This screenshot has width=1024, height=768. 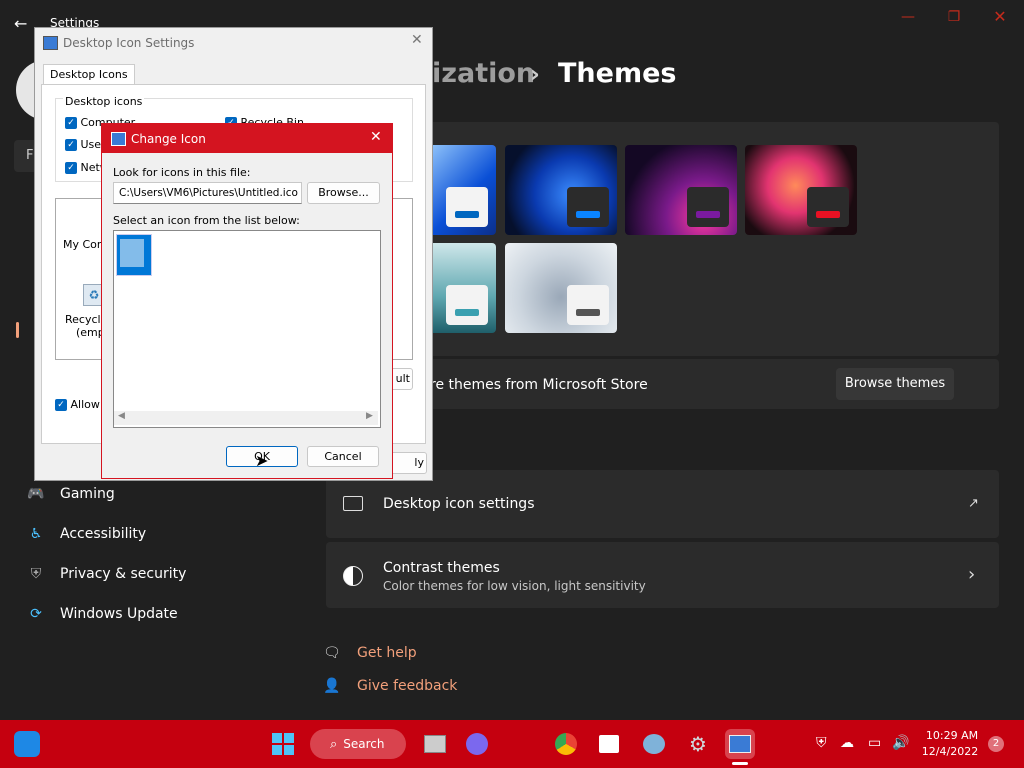 I want to click on close-button: ✕, so click(x=1000, y=17).